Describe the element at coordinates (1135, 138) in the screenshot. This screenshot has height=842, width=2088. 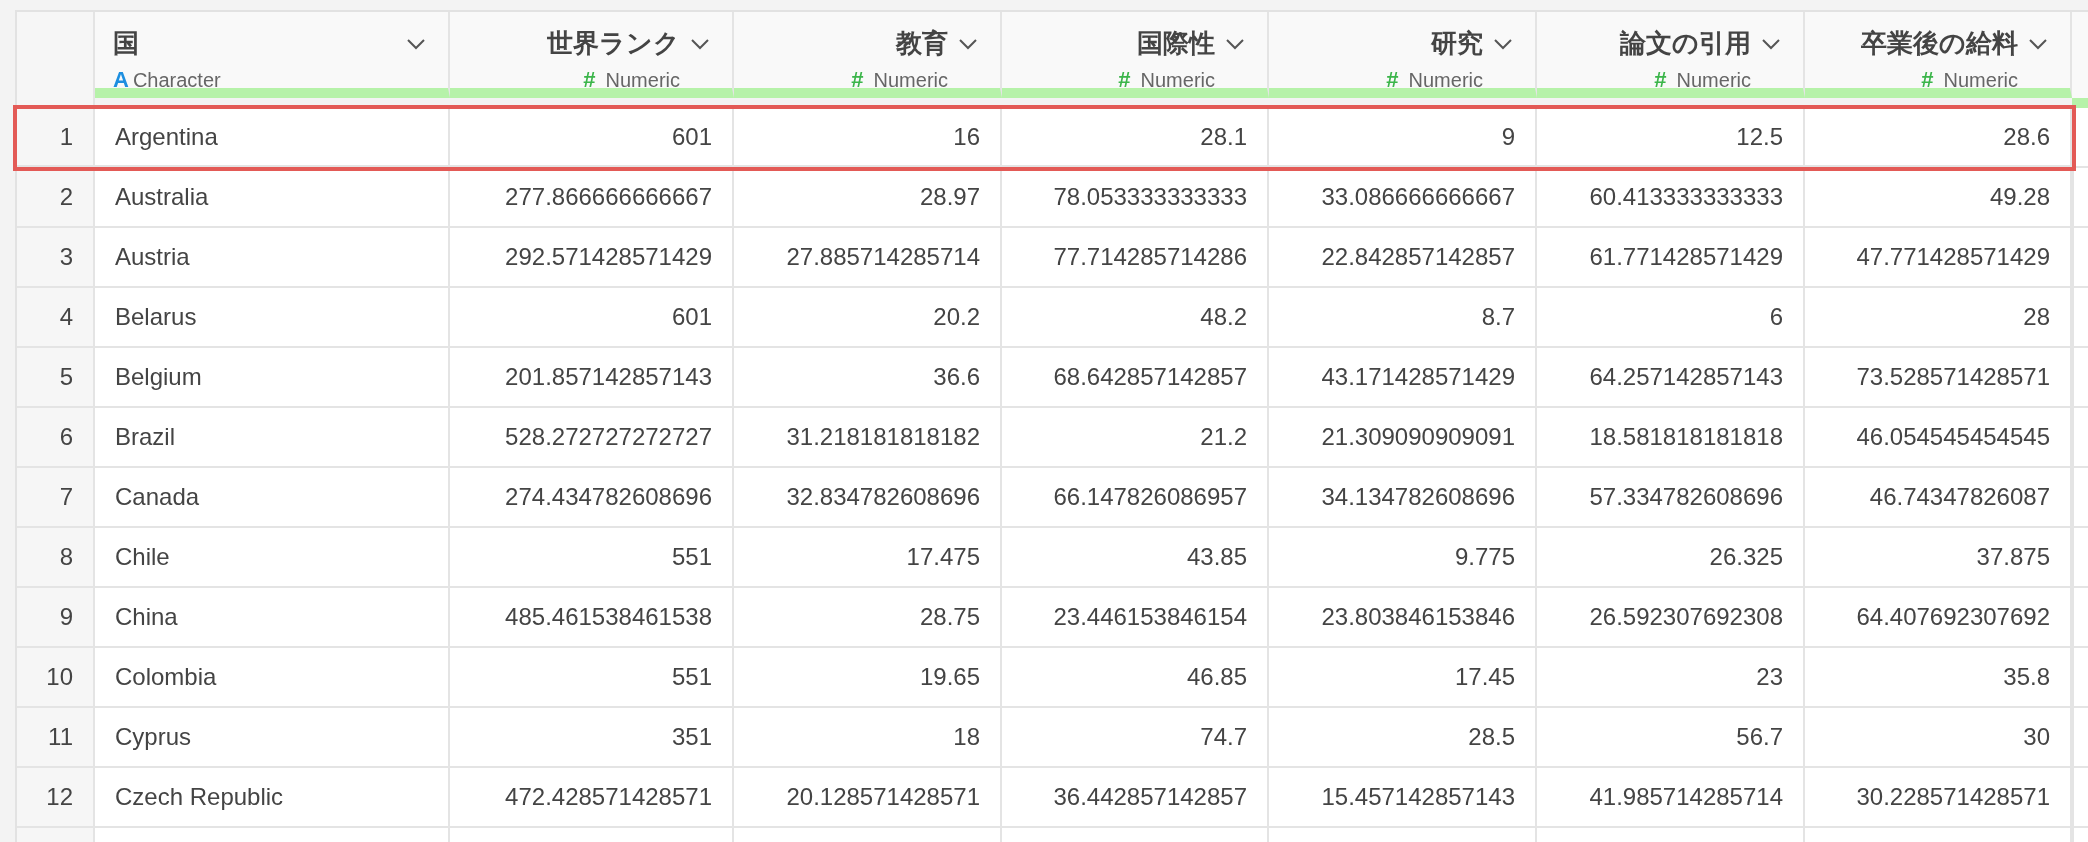
I see `table-cell: 28.1` at that location.